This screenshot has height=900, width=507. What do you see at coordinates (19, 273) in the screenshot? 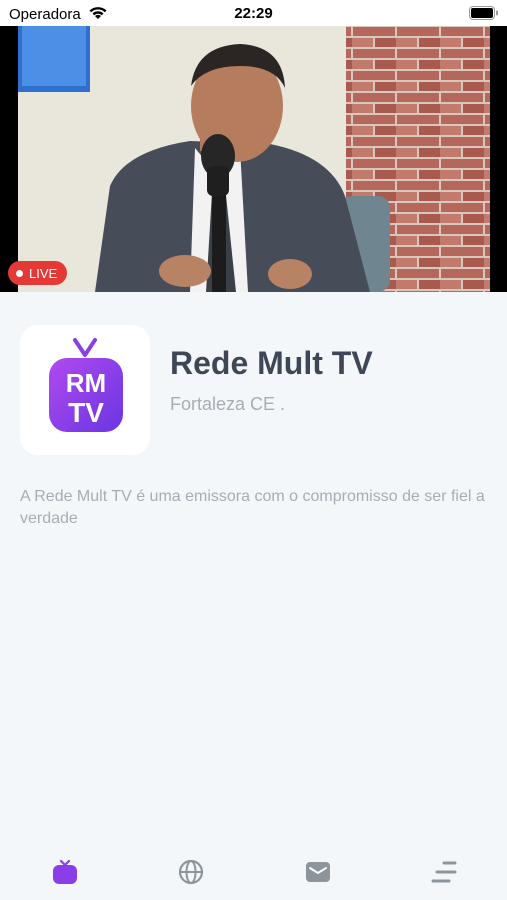
I see `live-dot-icon` at bounding box center [19, 273].